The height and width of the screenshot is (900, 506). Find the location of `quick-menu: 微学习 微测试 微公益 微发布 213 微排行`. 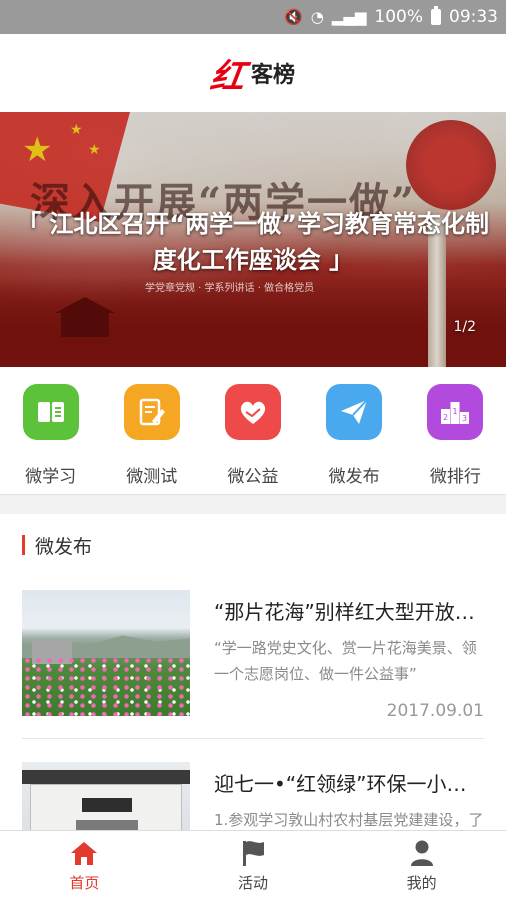

quick-menu: 微学习 微测试 微公益 微发布 213 微排行 is located at coordinates (253, 431).